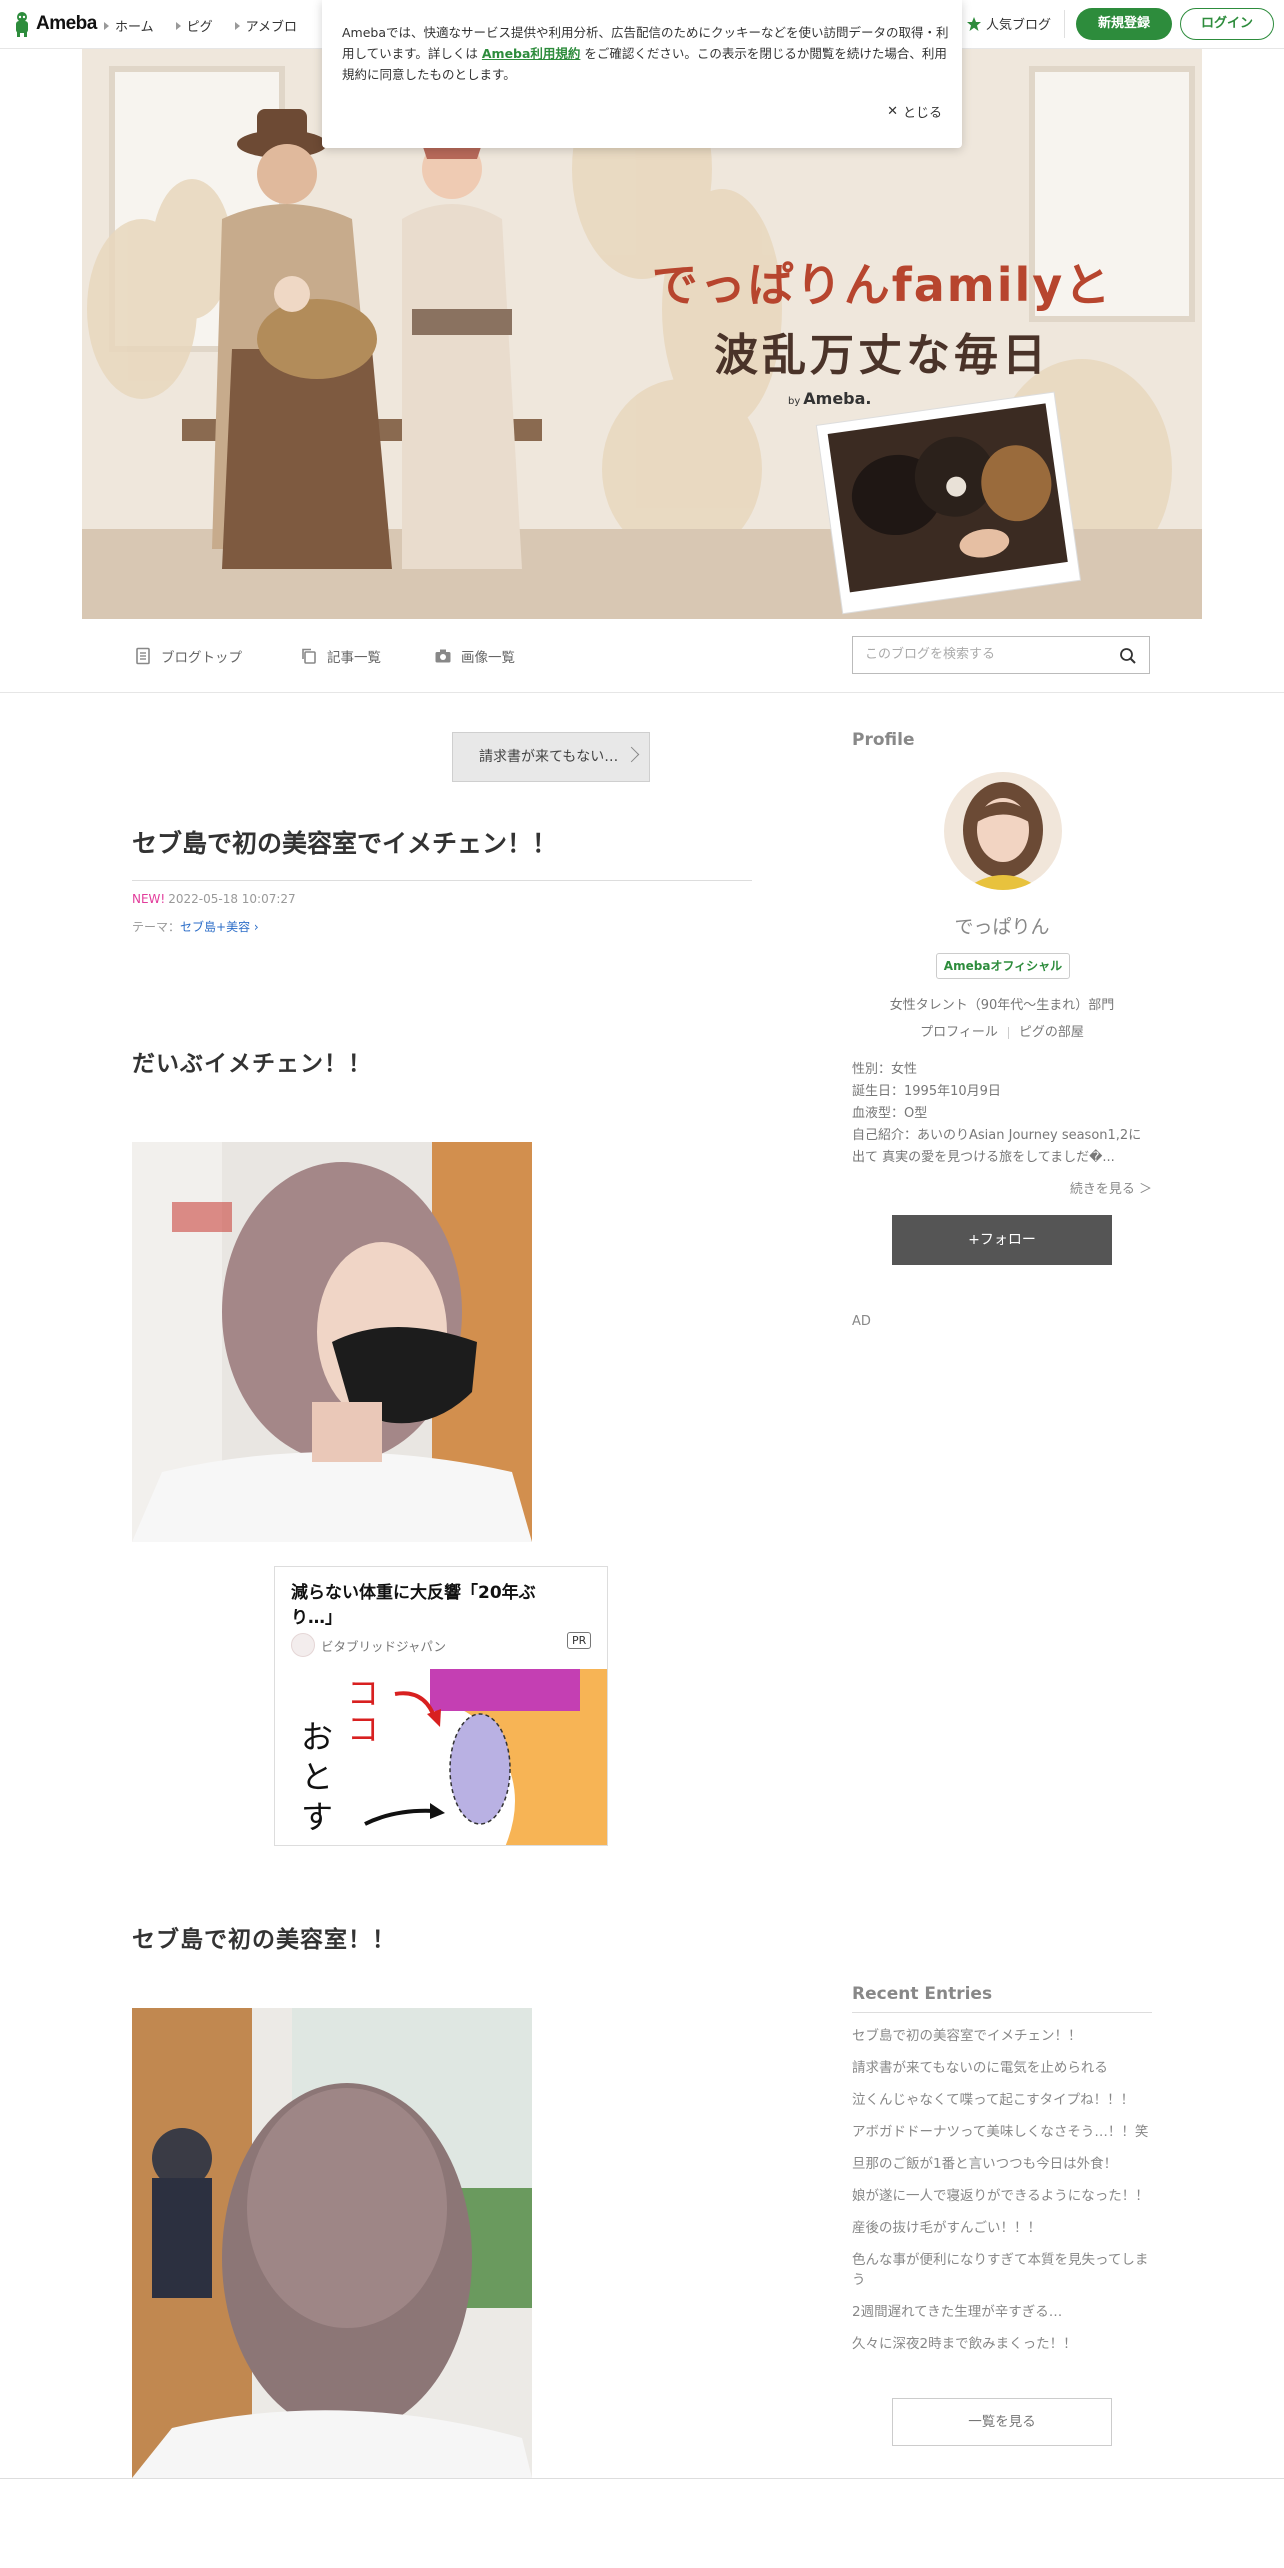 The height and width of the screenshot is (2568, 1284). What do you see at coordinates (264, 1940) in the screenshot?
I see `article-heading-2: セブ島で初の美容室！！` at bounding box center [264, 1940].